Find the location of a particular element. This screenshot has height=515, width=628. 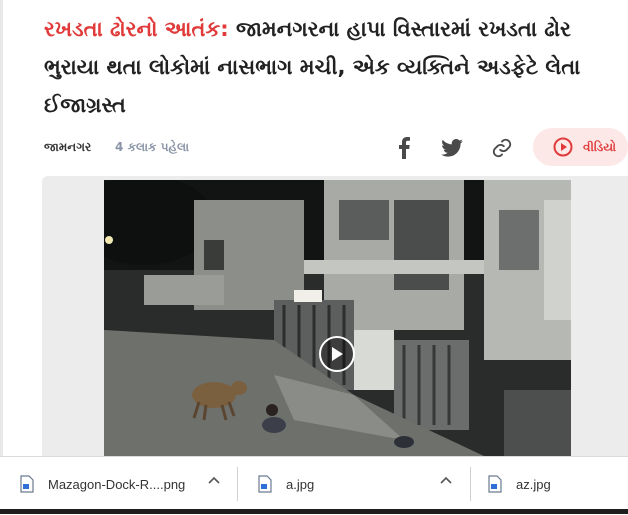

twitter-share-button is located at coordinates (452, 148).